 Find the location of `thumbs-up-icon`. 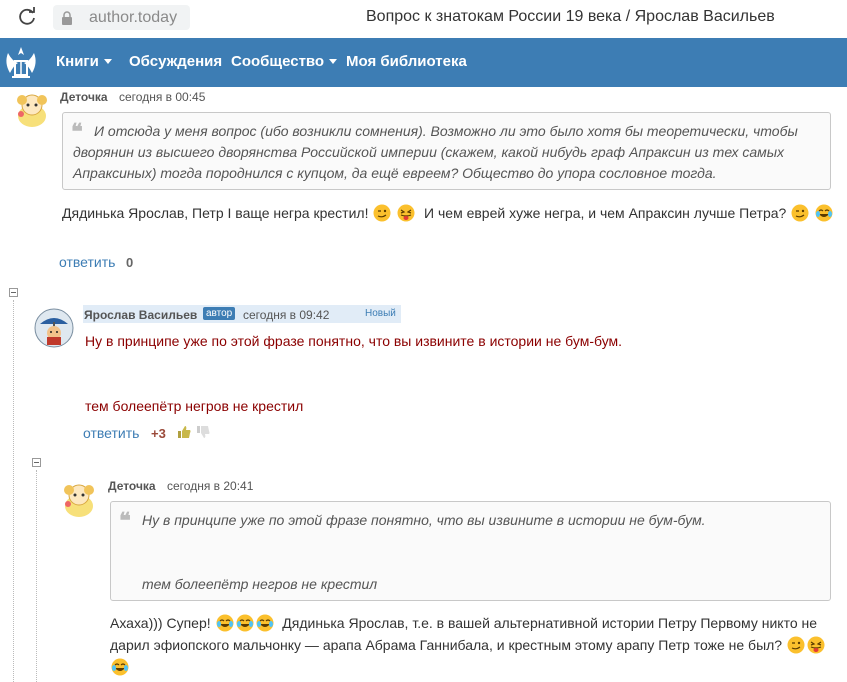

thumbs-up-icon is located at coordinates (184, 432).